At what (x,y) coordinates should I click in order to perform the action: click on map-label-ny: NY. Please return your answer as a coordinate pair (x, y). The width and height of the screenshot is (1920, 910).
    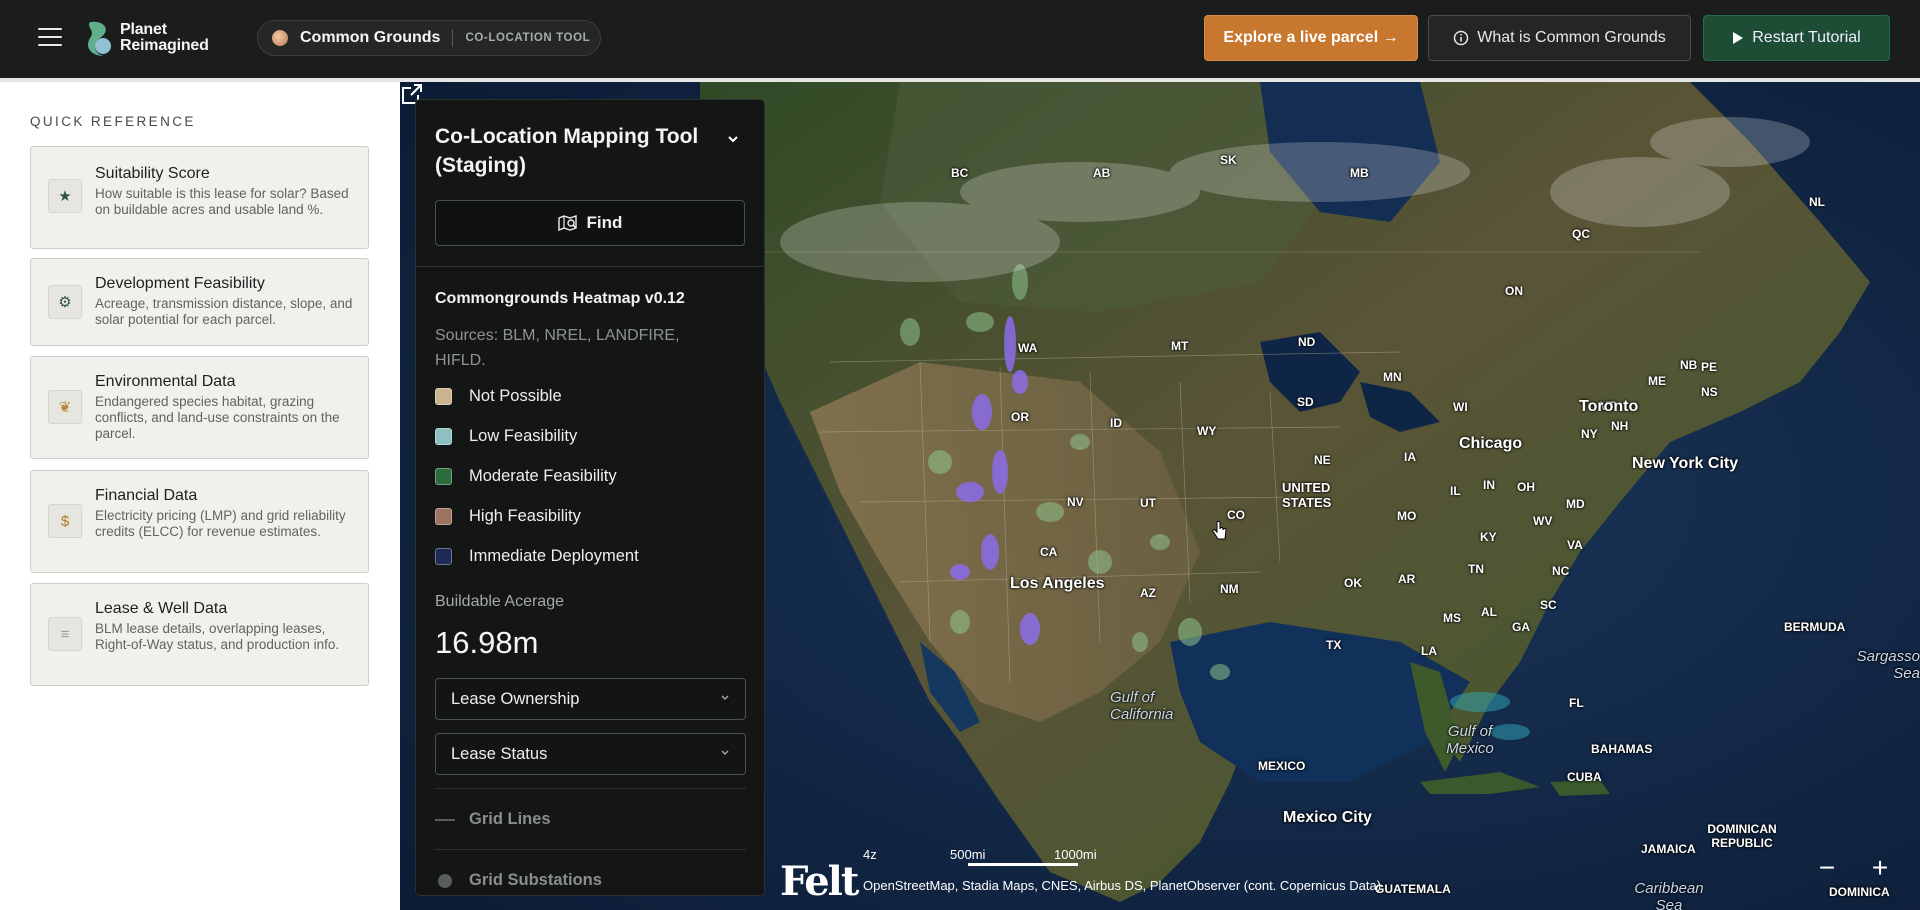
    Looking at the image, I should click on (1589, 434).